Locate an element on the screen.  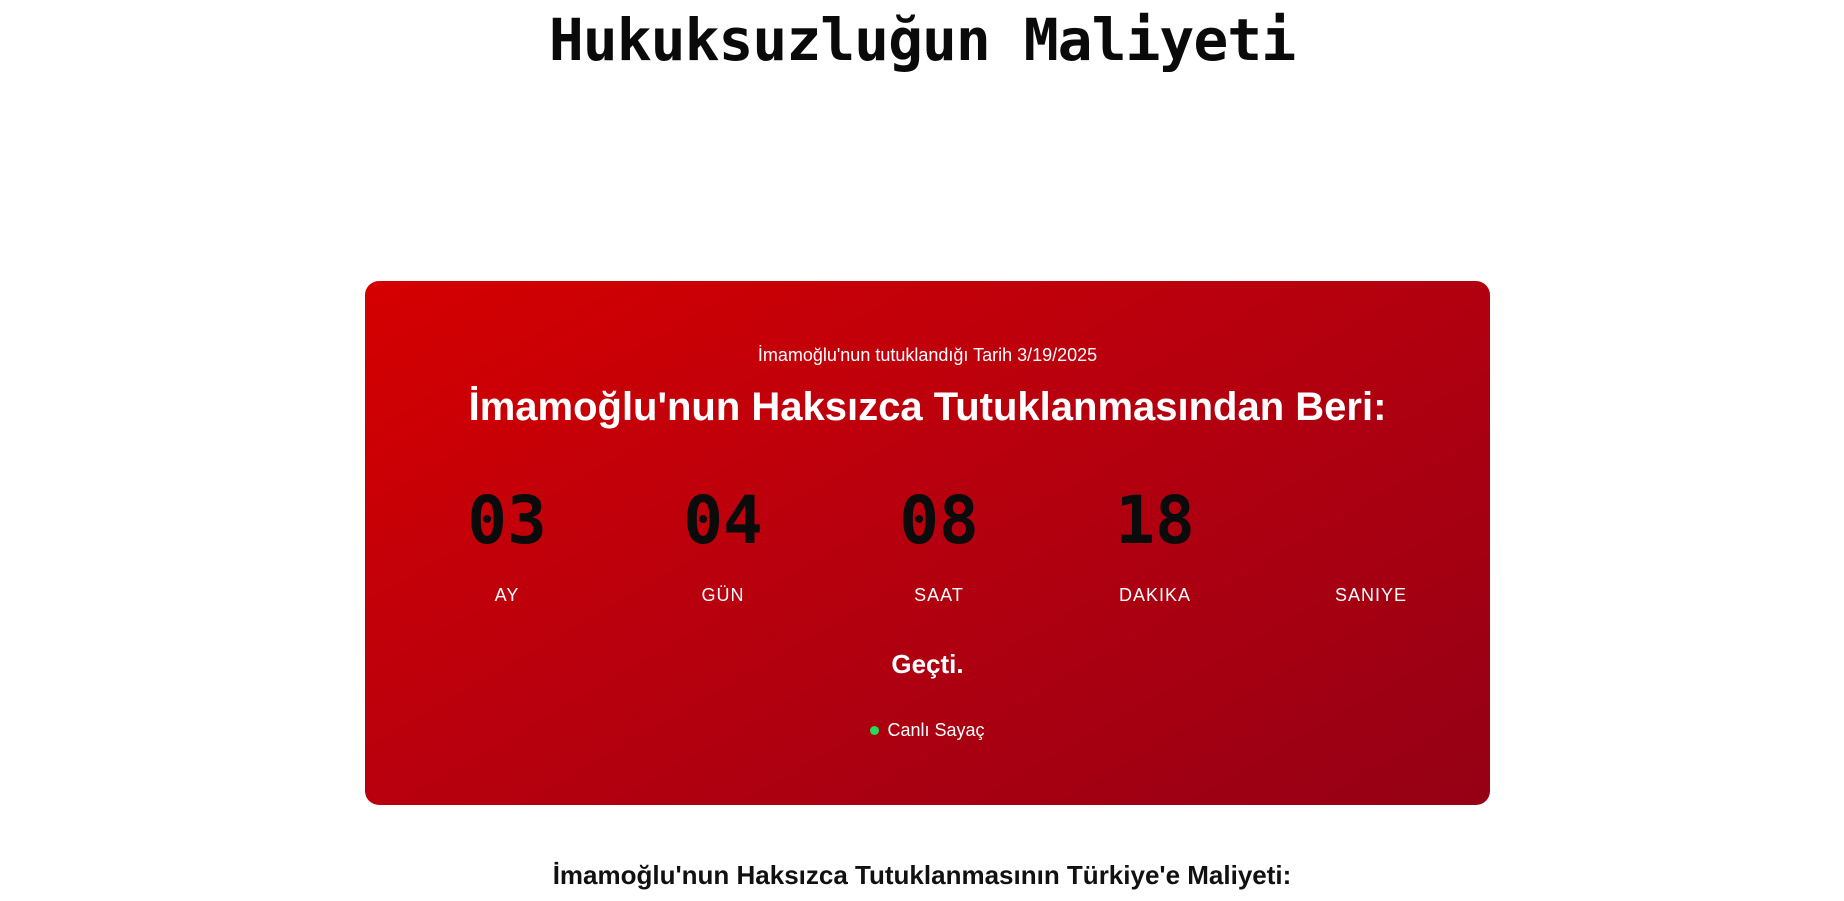
live-dot-icon is located at coordinates (875, 730).